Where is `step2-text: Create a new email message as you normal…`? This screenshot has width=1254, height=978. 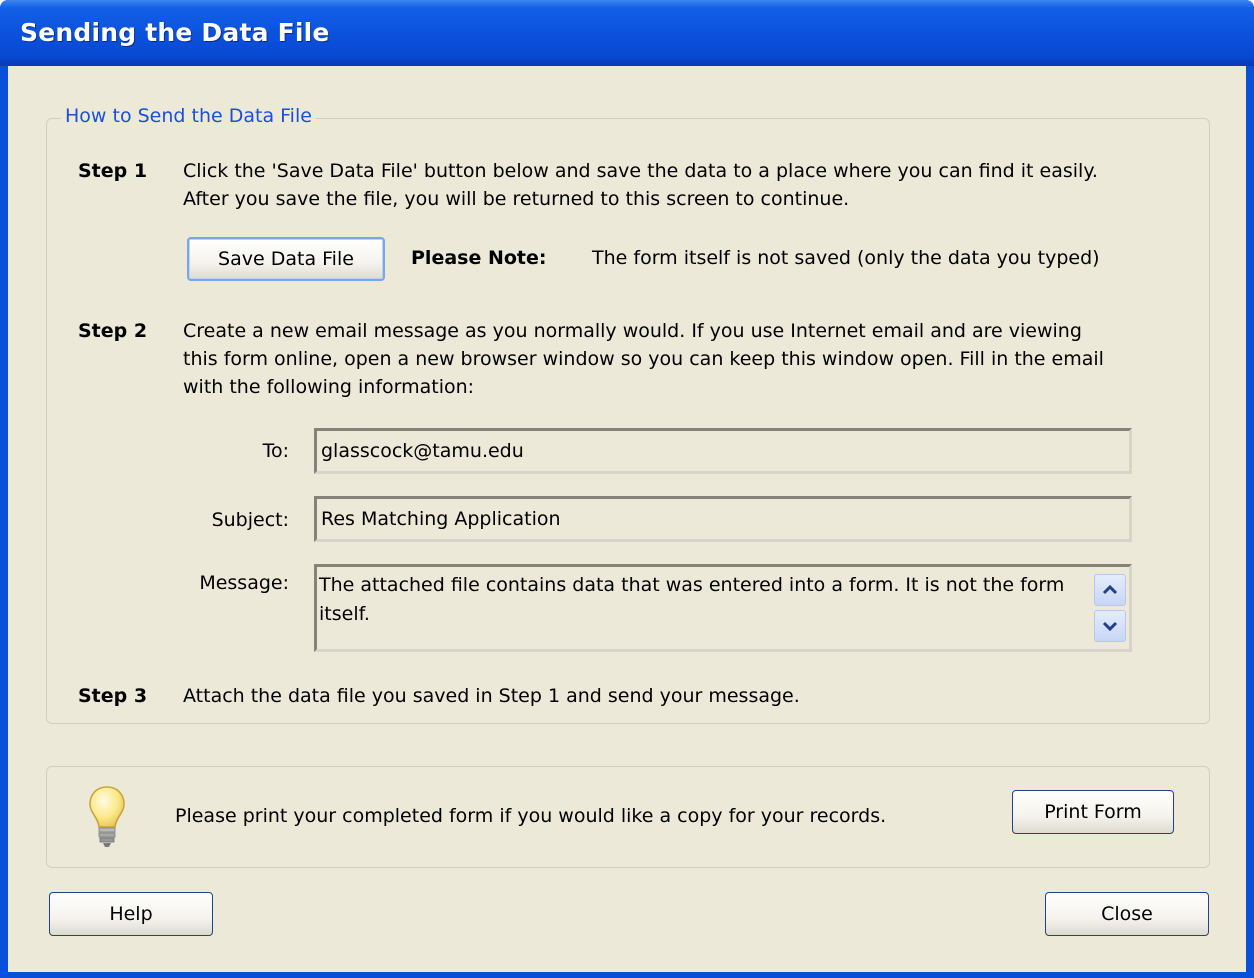
step2-text: Create a new email message as you normal… is located at coordinates (643, 359).